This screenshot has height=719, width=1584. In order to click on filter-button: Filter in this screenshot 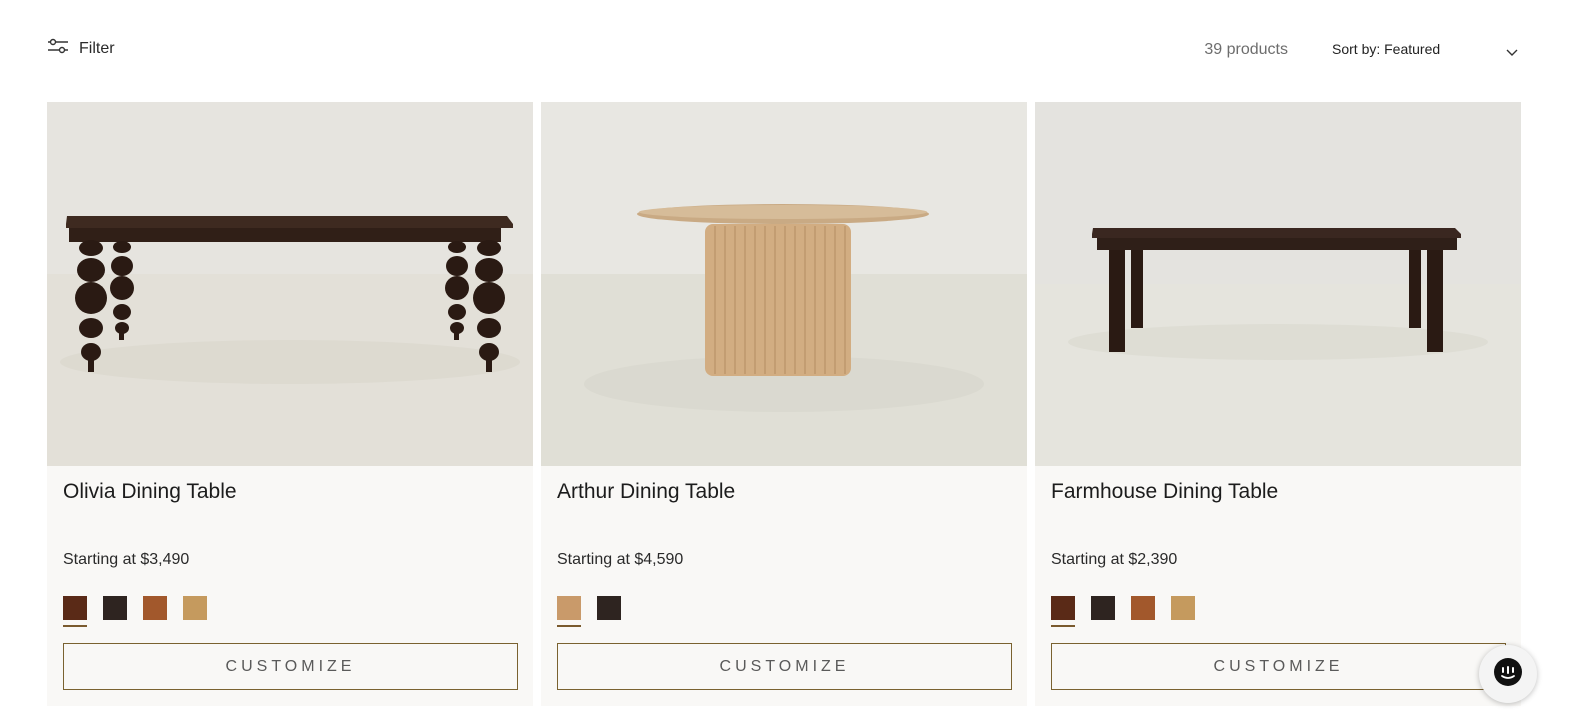, I will do `click(81, 48)`.